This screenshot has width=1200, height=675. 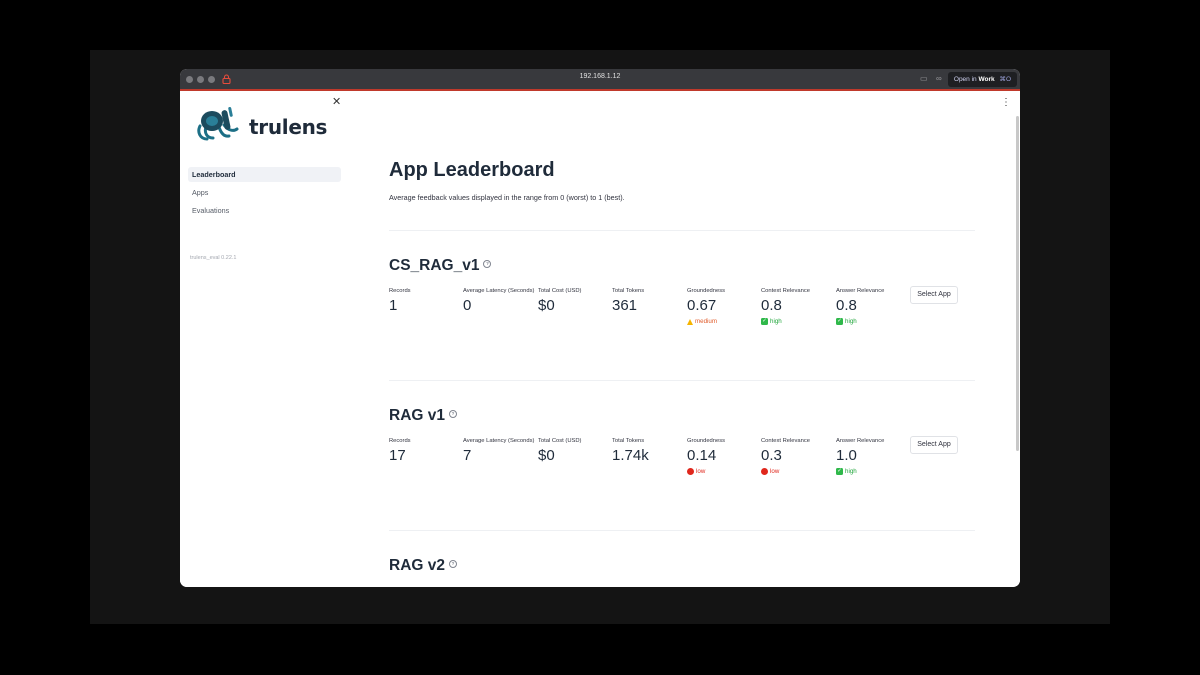 I want to click on metric-records: Records 17, so click(x=425, y=451).